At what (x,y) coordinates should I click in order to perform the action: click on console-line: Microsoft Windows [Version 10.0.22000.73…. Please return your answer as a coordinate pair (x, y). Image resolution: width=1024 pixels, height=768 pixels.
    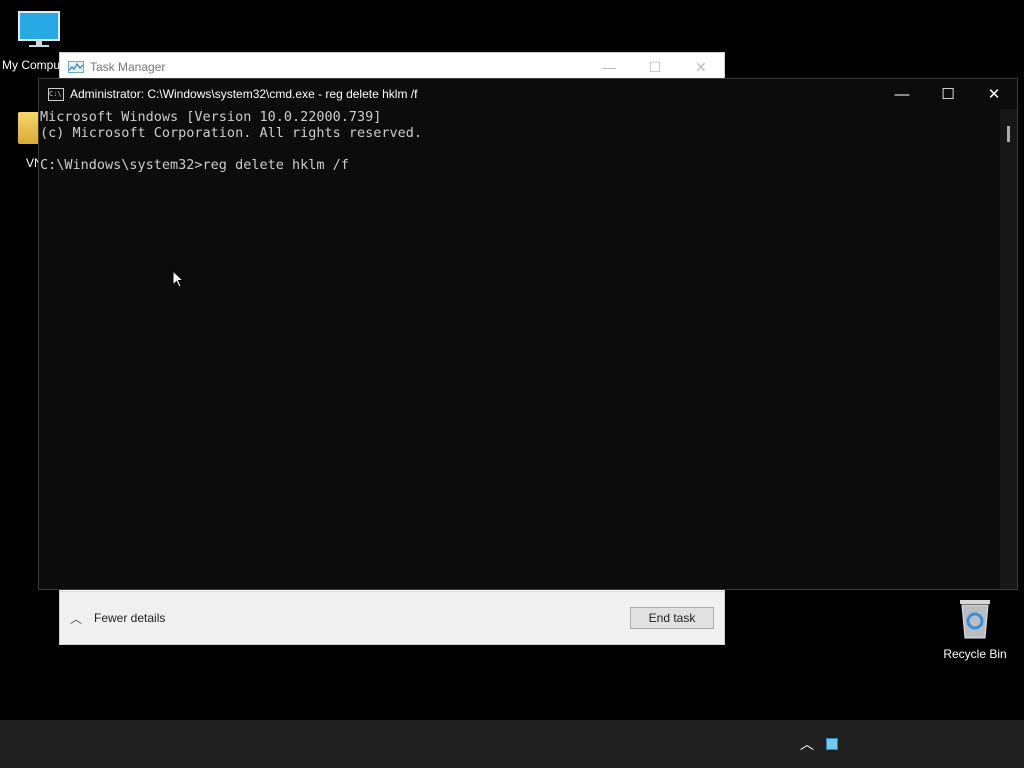
    Looking at the image, I should click on (211, 117).